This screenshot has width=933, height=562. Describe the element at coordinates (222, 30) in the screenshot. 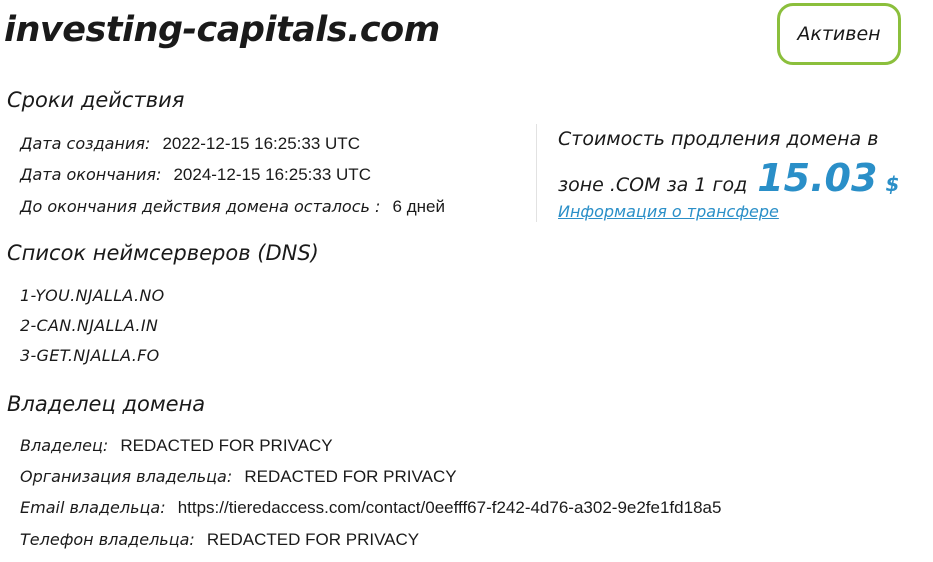

I see `domain-name-title: investing-capitals.com` at that location.